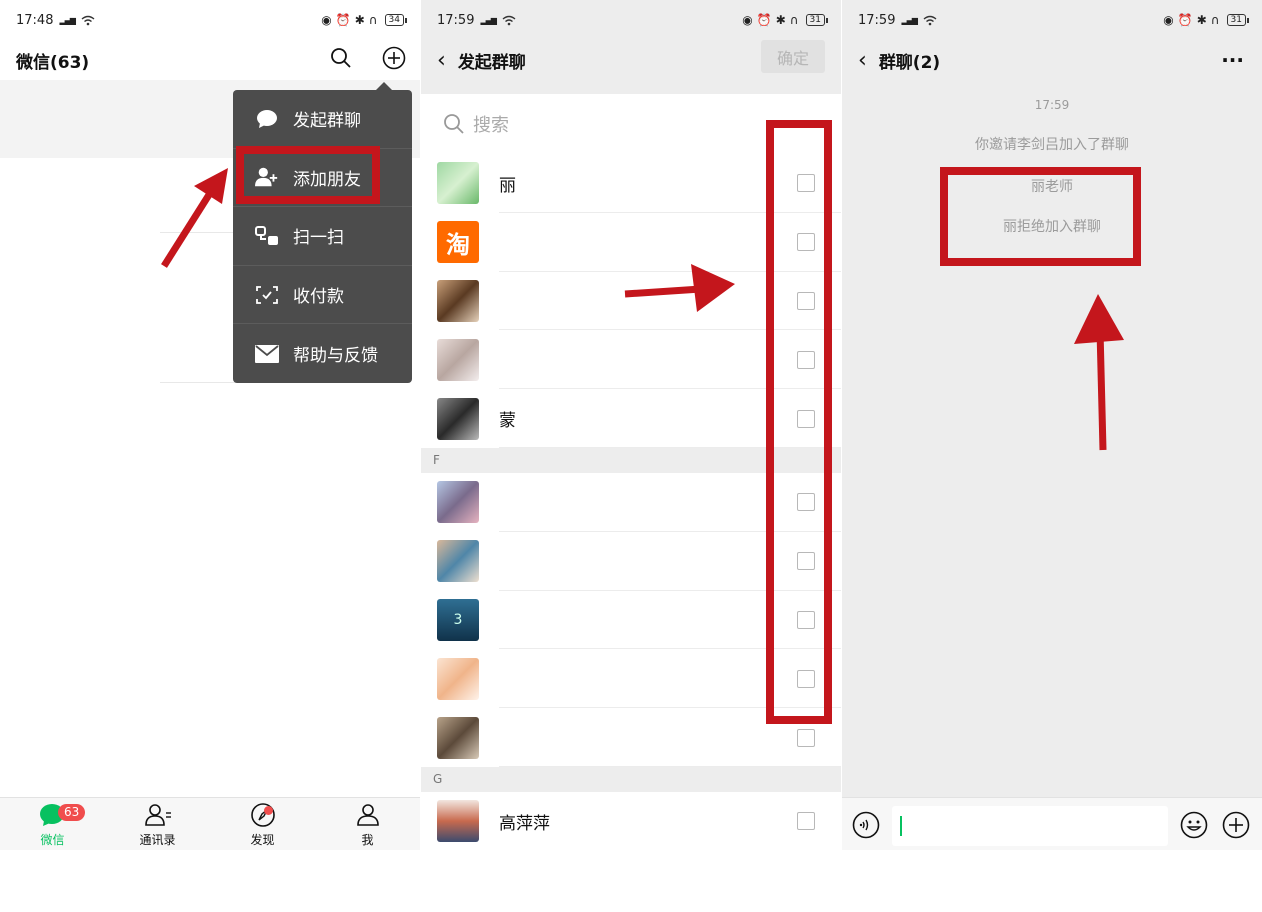 The height and width of the screenshot is (912, 1262). I want to click on nav-bar: ‹ 发起群聊 确定, so click(631, 60).